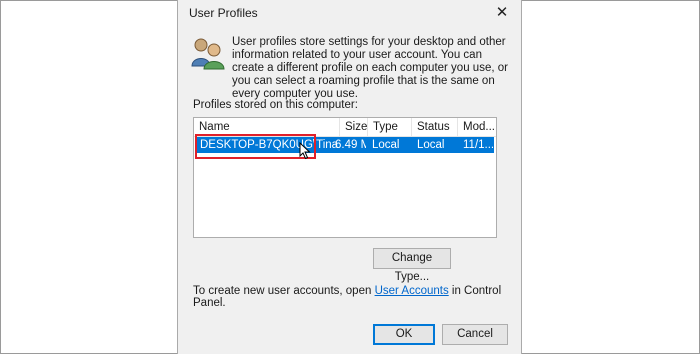 The width and height of the screenshot is (700, 354). What do you see at coordinates (350, 145) in the screenshot?
I see `profile-size: 6.49 MB` at bounding box center [350, 145].